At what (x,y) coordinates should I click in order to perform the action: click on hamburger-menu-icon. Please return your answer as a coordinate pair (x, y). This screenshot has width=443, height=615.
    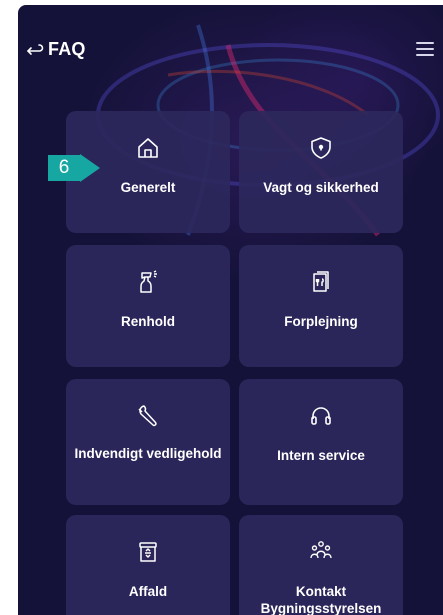
    Looking at the image, I should click on (426, 49).